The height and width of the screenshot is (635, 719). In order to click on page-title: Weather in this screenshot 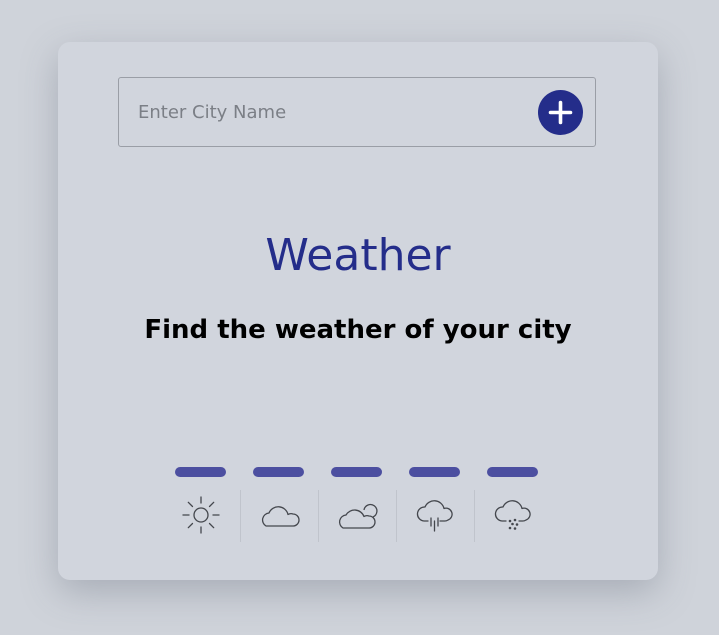, I will do `click(358, 255)`.